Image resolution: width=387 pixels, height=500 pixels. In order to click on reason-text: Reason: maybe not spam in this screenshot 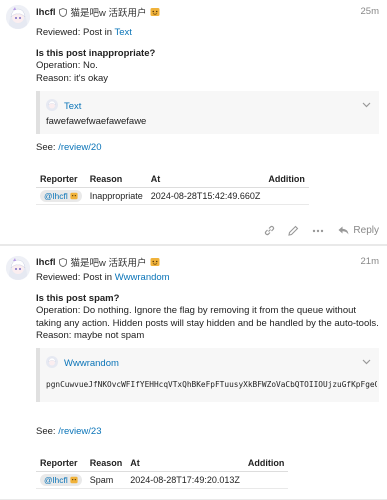, I will do `click(90, 335)`.